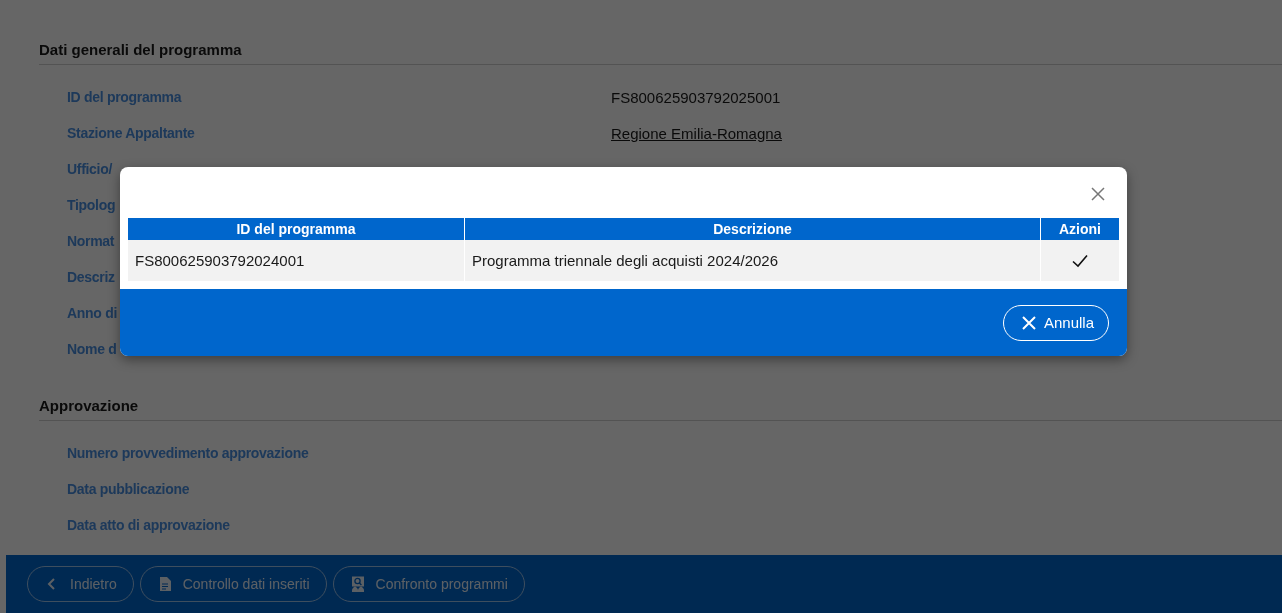 The height and width of the screenshot is (613, 1282). Describe the element at coordinates (357, 584) in the screenshot. I see `person-search-icon` at that location.